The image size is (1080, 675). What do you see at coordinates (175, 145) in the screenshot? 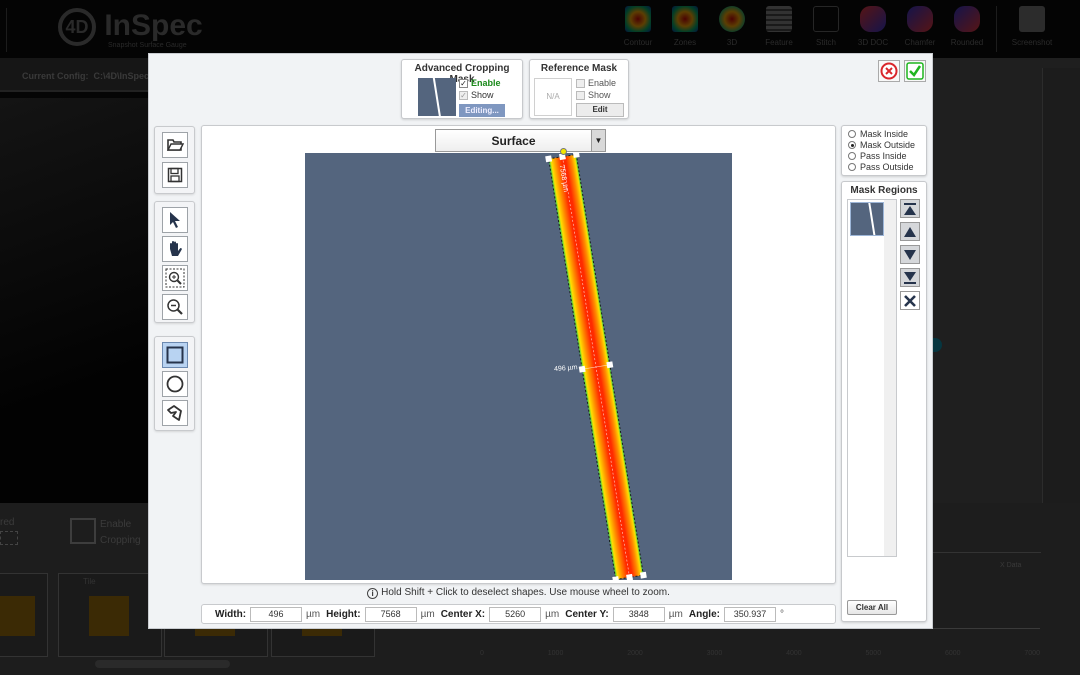
I see `open-button` at bounding box center [175, 145].